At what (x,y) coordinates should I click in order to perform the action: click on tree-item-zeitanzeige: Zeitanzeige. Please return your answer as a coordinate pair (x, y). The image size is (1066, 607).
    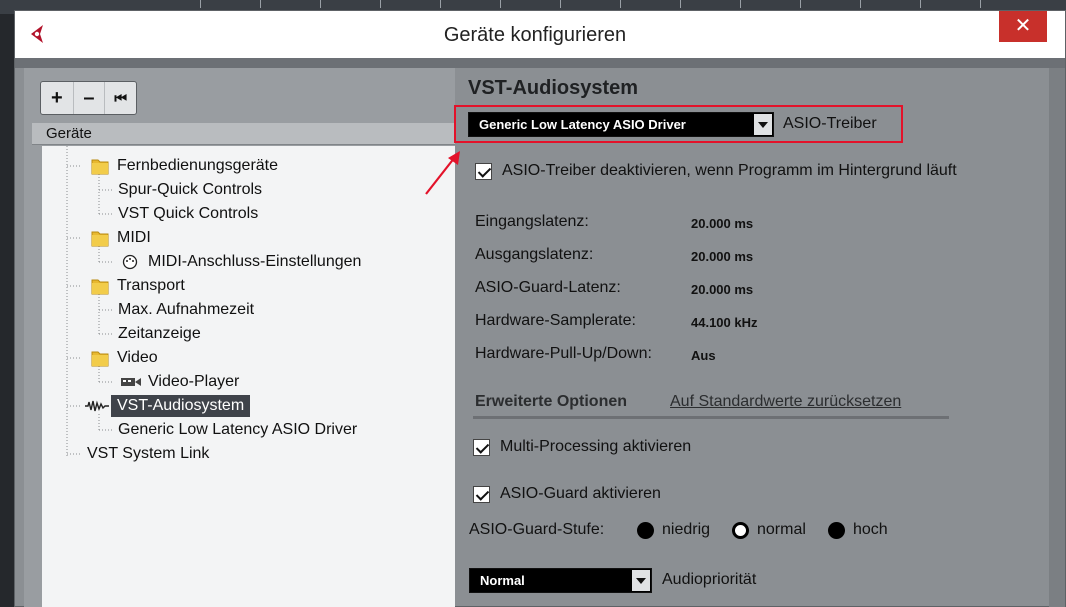
    Looking at the image, I should click on (159, 334).